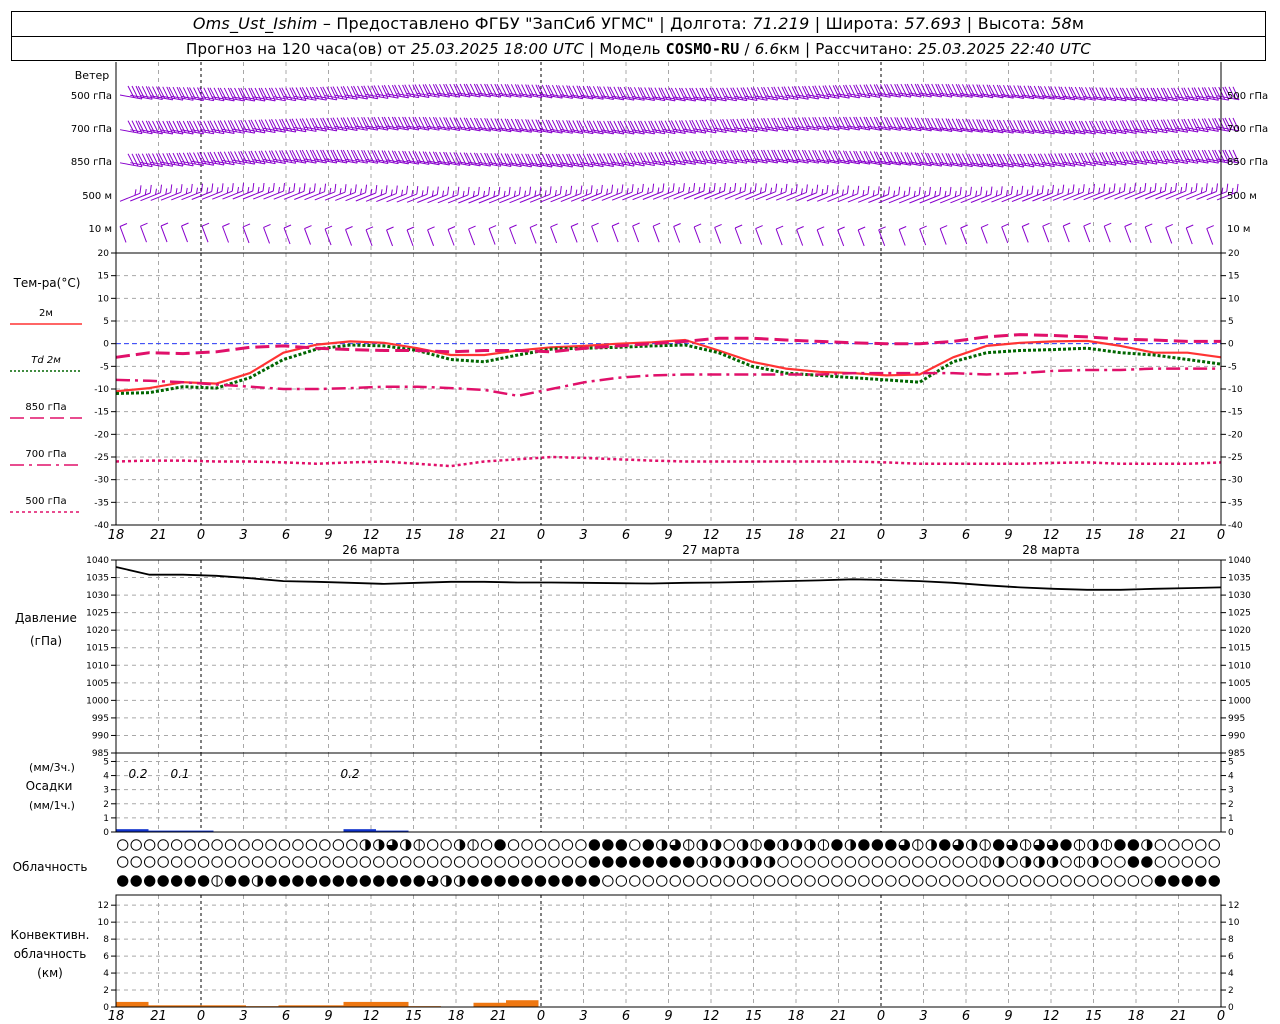 The image size is (1280, 1024). Describe the element at coordinates (1051, 1016) in the screenshot. I see `time-axis-hour-label-bottom: 12` at that location.